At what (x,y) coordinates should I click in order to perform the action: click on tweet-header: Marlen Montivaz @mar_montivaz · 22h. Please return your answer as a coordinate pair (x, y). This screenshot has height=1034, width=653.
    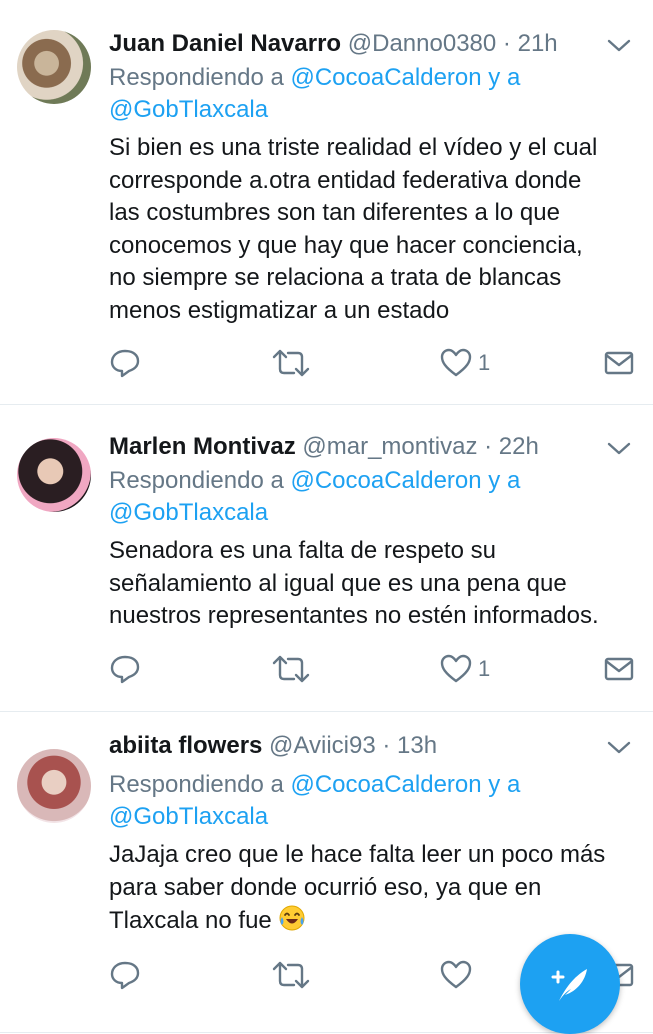
    Looking at the image, I should click on (381, 451).